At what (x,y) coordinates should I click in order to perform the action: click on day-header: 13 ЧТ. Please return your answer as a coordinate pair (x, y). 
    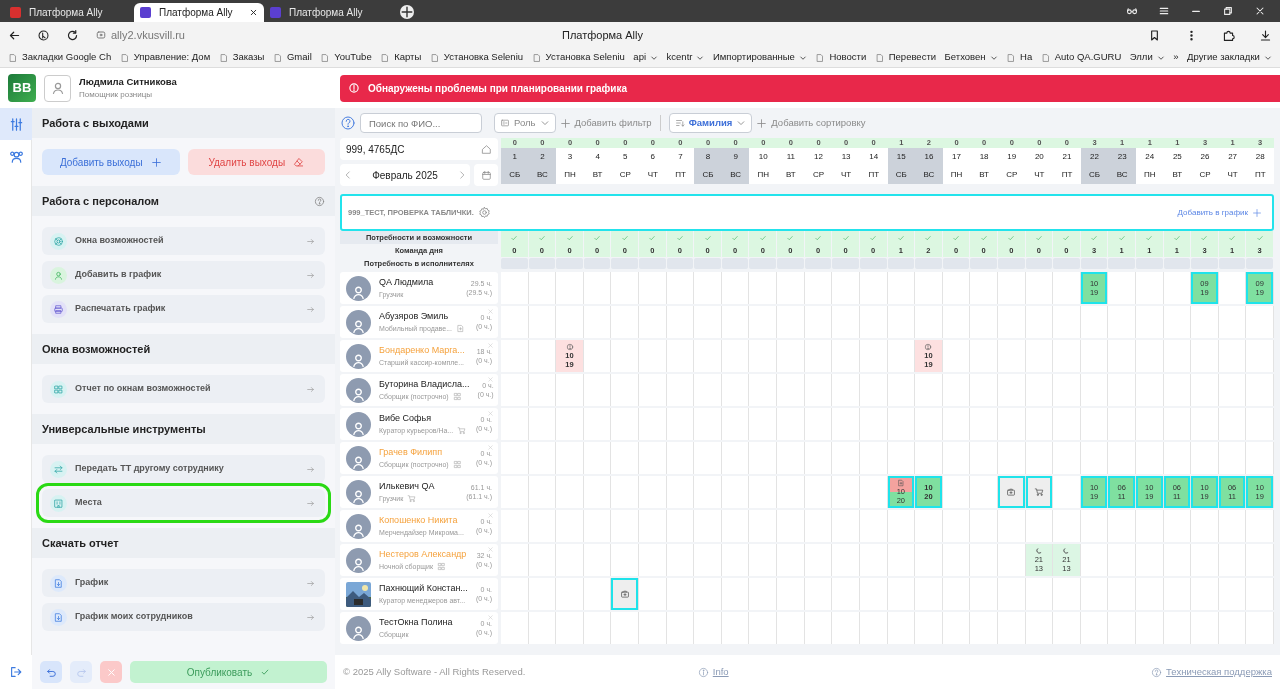
    Looking at the image, I should click on (846, 166).